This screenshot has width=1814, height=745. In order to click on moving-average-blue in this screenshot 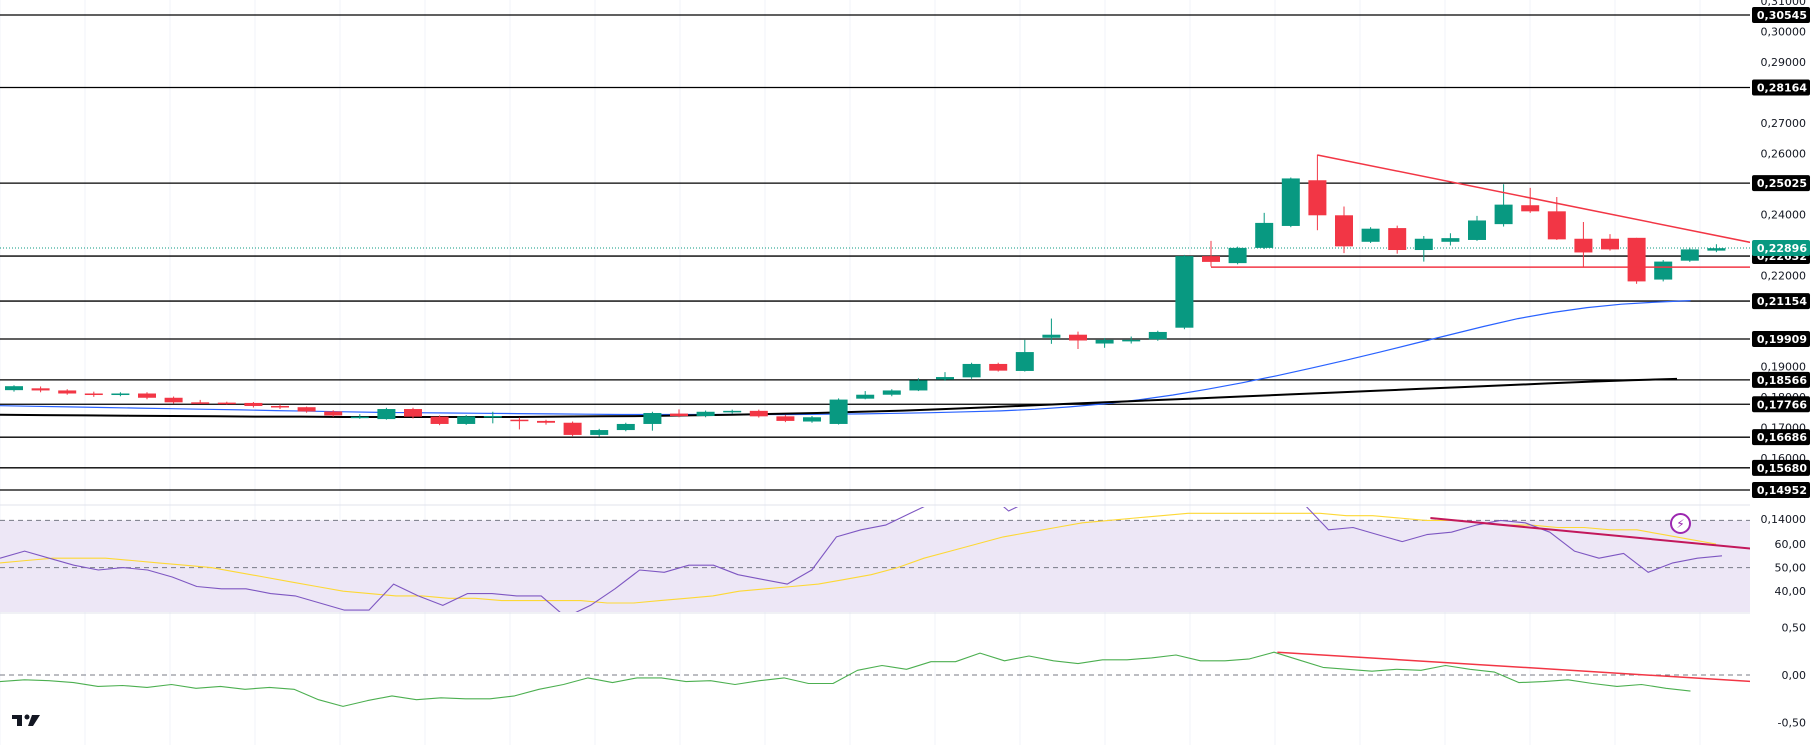, I will do `click(845, 358)`.